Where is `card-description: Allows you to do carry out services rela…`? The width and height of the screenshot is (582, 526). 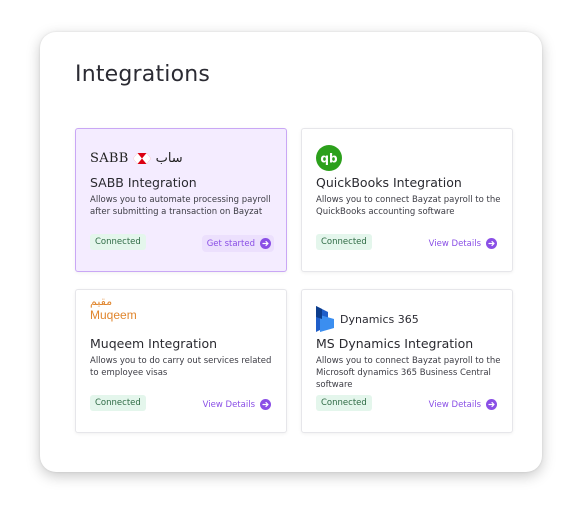 card-description: Allows you to do carry out services rela… is located at coordinates (181, 367).